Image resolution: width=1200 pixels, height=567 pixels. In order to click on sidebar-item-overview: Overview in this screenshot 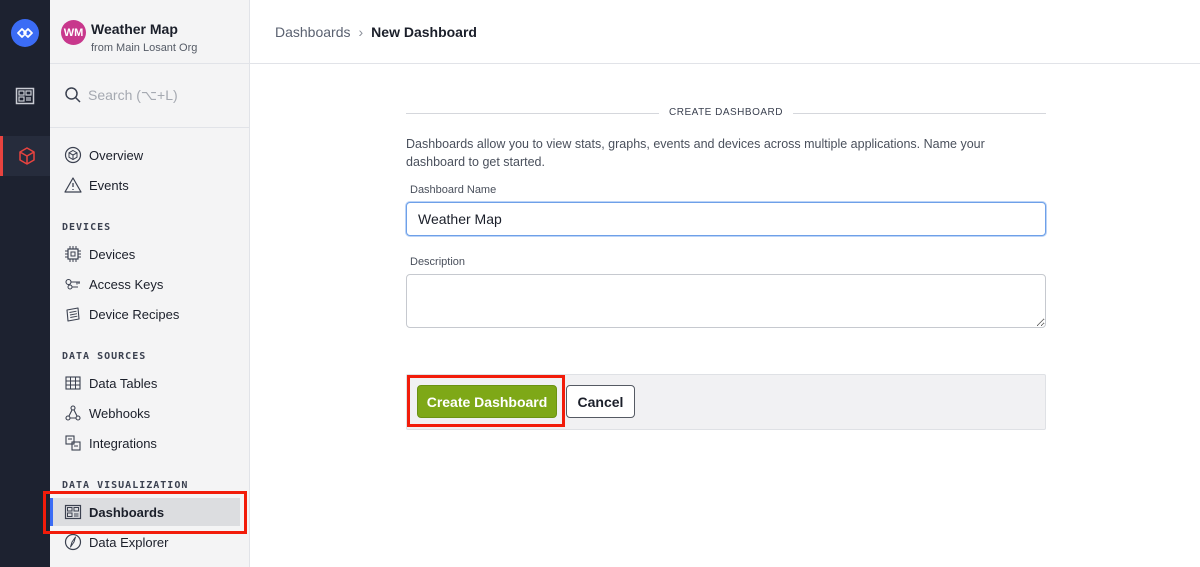, I will do `click(150, 155)`.